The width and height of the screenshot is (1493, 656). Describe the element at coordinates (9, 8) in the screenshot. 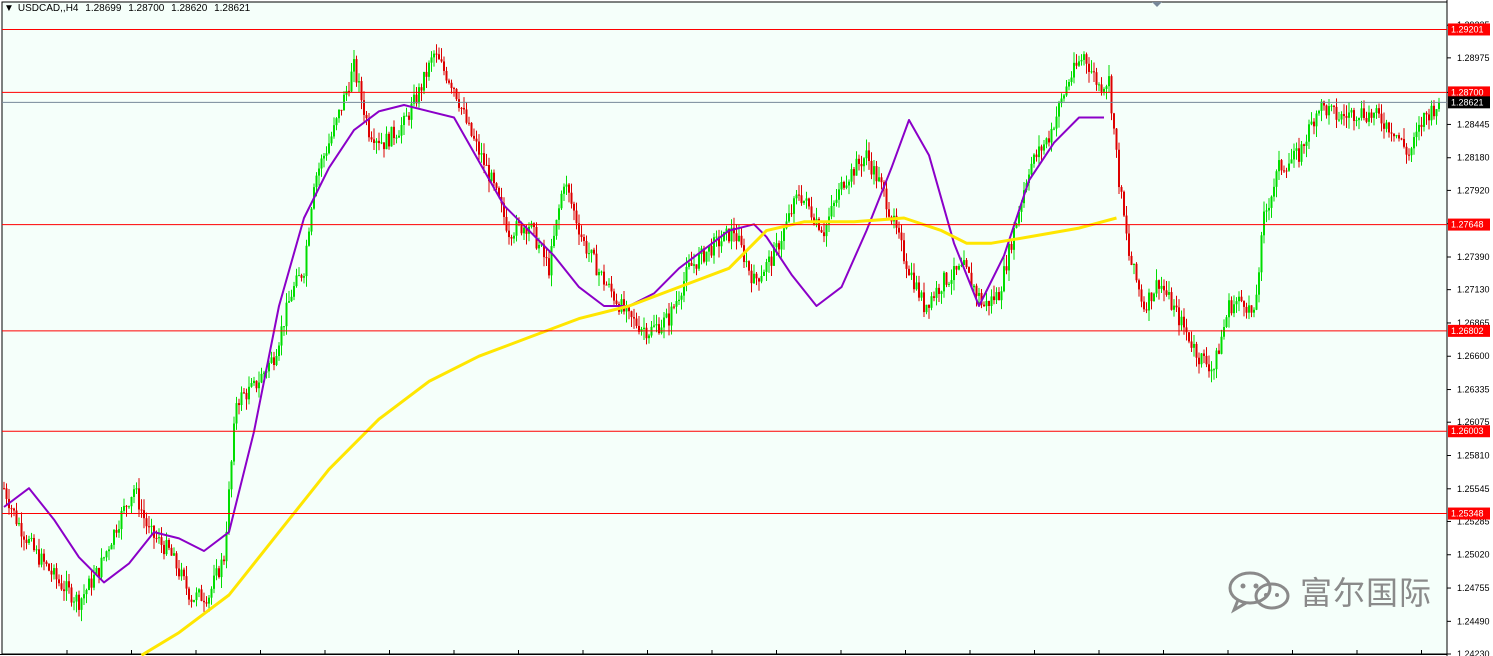

I see `collapse-triangle-icon: ▼` at that location.